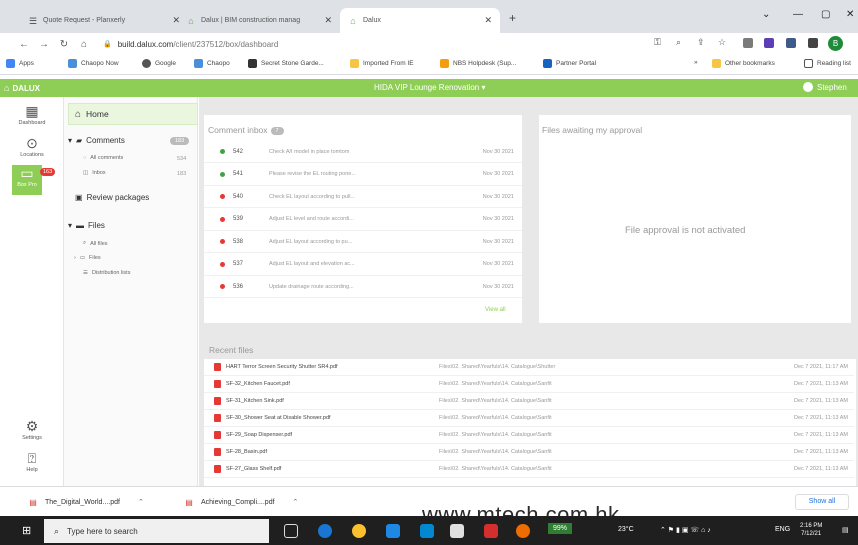  I want to click on nav-review-packages: ▣ Review packages, so click(112, 197).